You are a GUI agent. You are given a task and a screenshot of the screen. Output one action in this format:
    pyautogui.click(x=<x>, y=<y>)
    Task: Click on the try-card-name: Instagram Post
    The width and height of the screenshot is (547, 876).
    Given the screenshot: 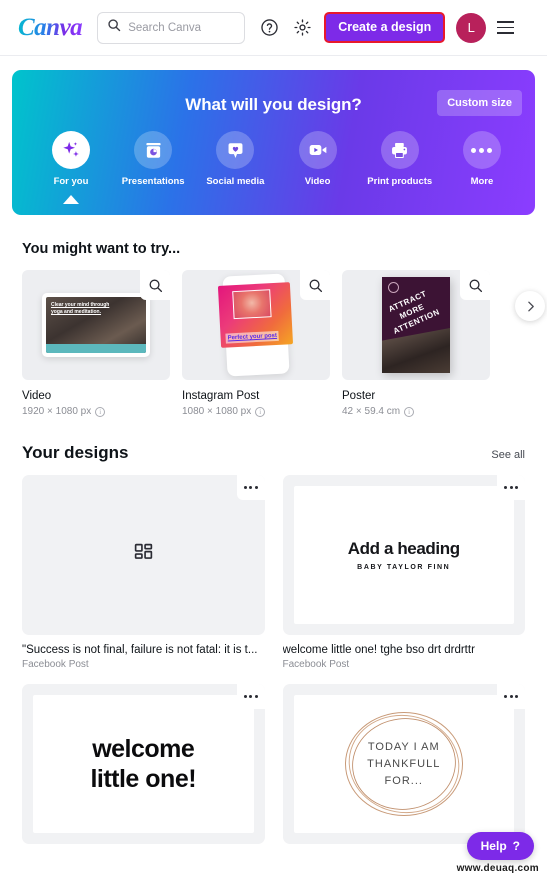 What is the action you would take?
    pyautogui.click(x=221, y=396)
    